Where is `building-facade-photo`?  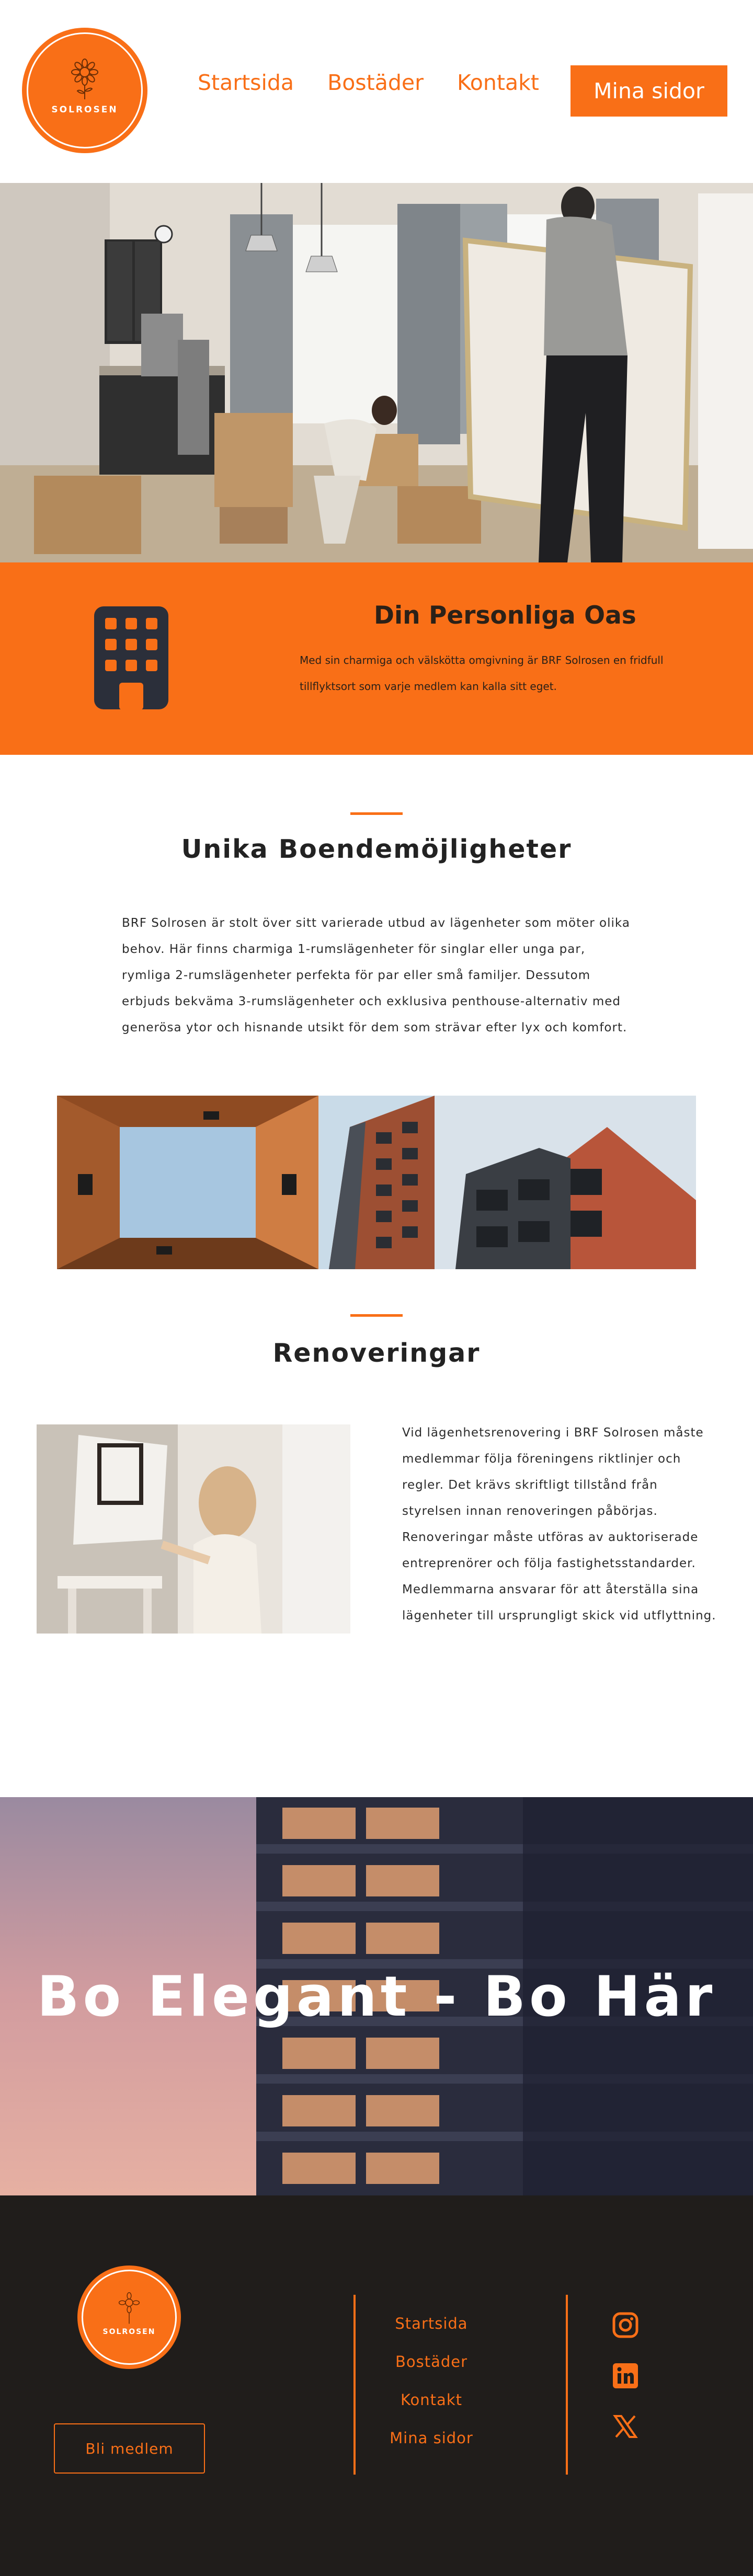
building-facade-photo is located at coordinates (376, 1182).